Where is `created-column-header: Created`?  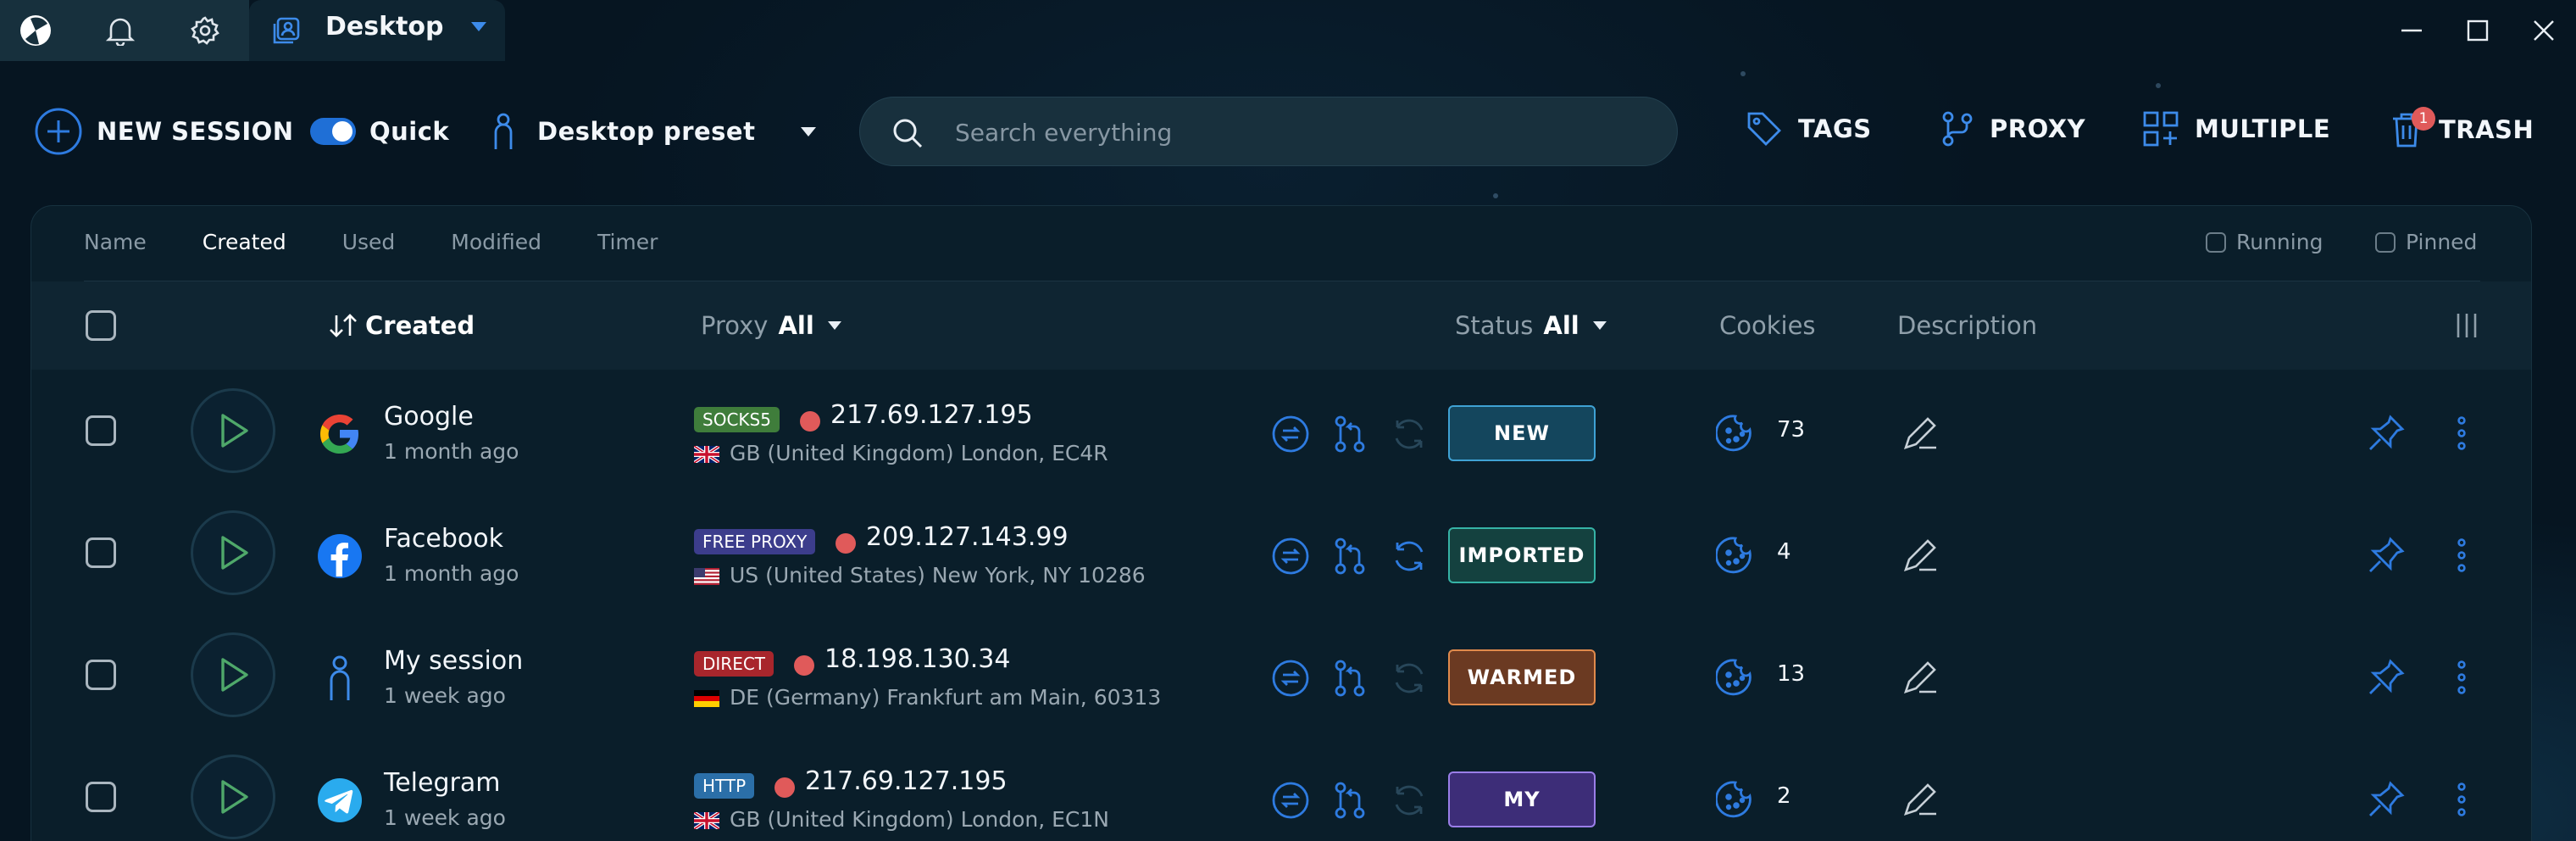
created-column-header: Created is located at coordinates (400, 325).